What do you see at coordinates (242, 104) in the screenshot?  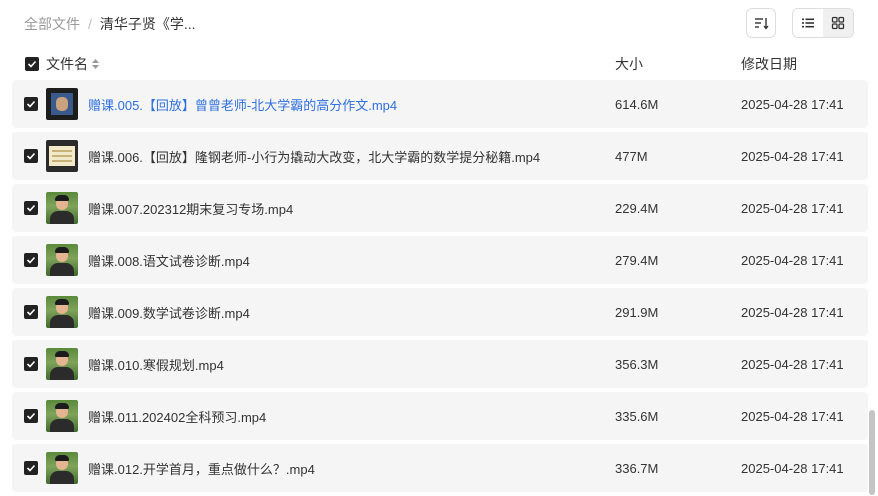 I see `file-name: 赠课.005.【回放】曾曾老师-北大学霸的高分作文.mp4` at bounding box center [242, 104].